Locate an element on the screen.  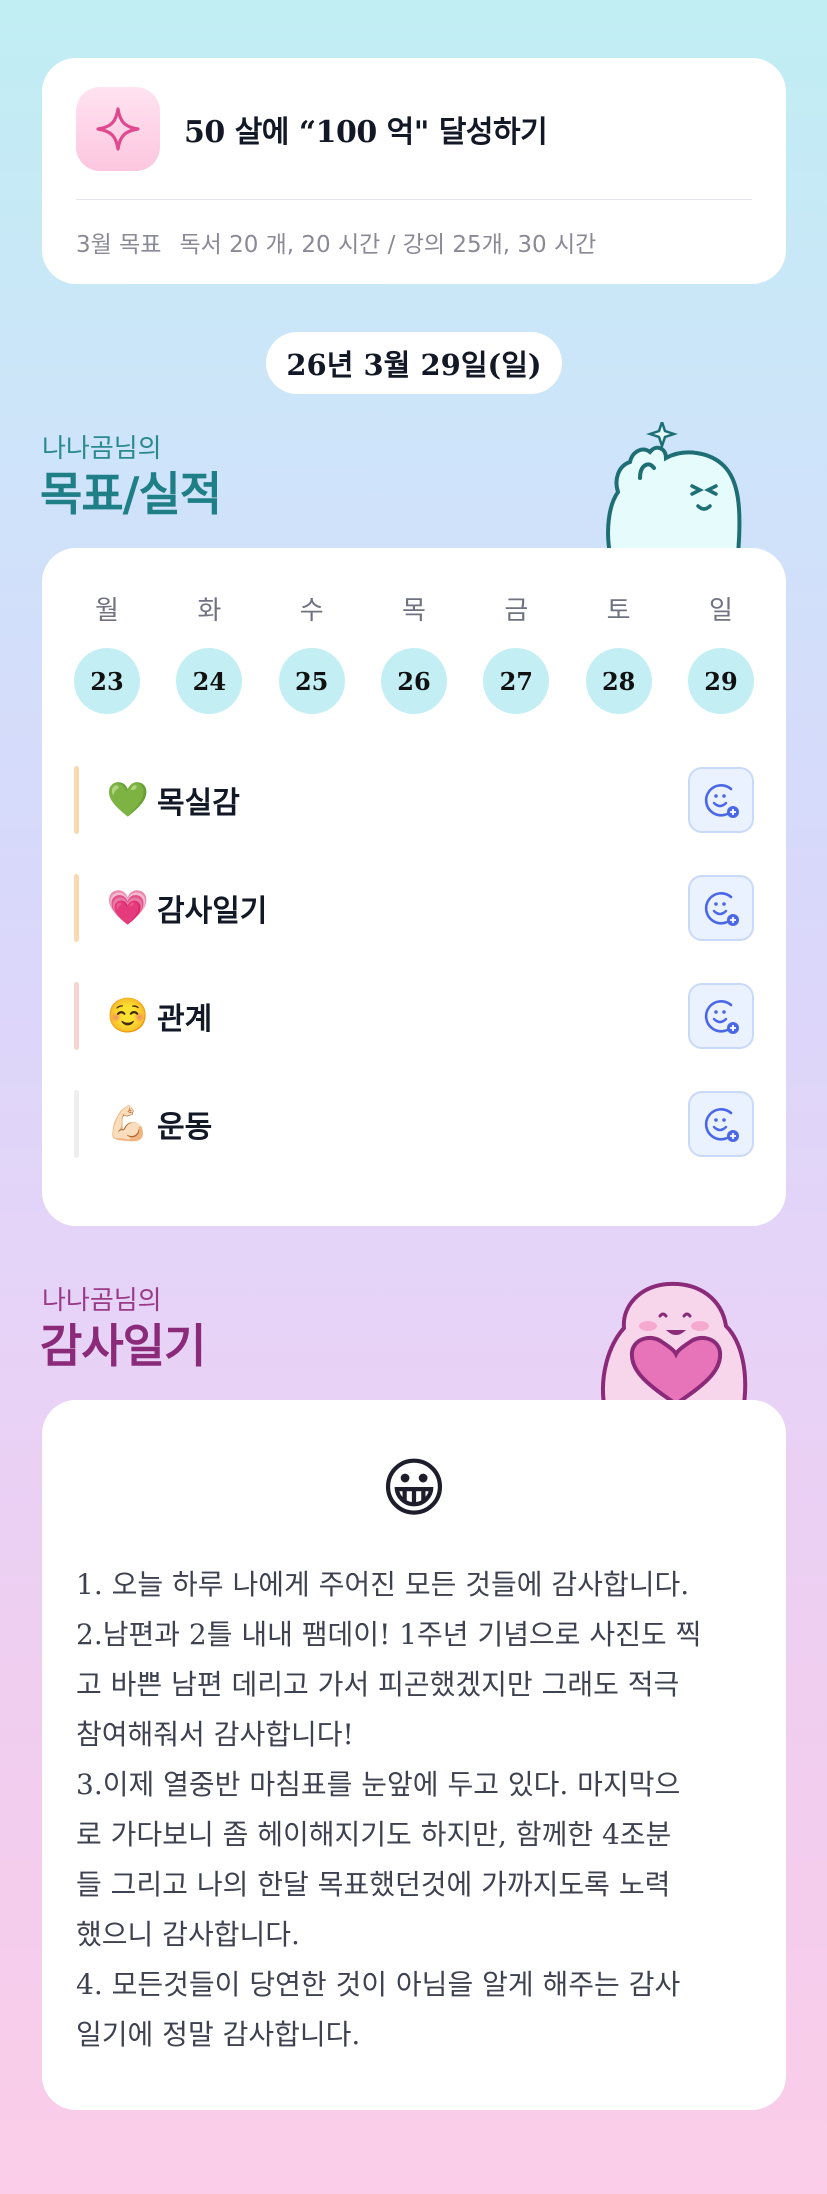
green-heart-icon: 💚 is located at coordinates (128, 800).